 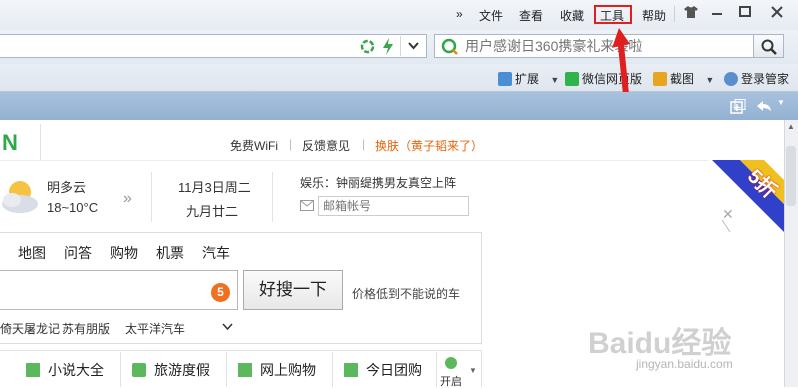 I want to click on nav-shopping: 购物, so click(x=124, y=253).